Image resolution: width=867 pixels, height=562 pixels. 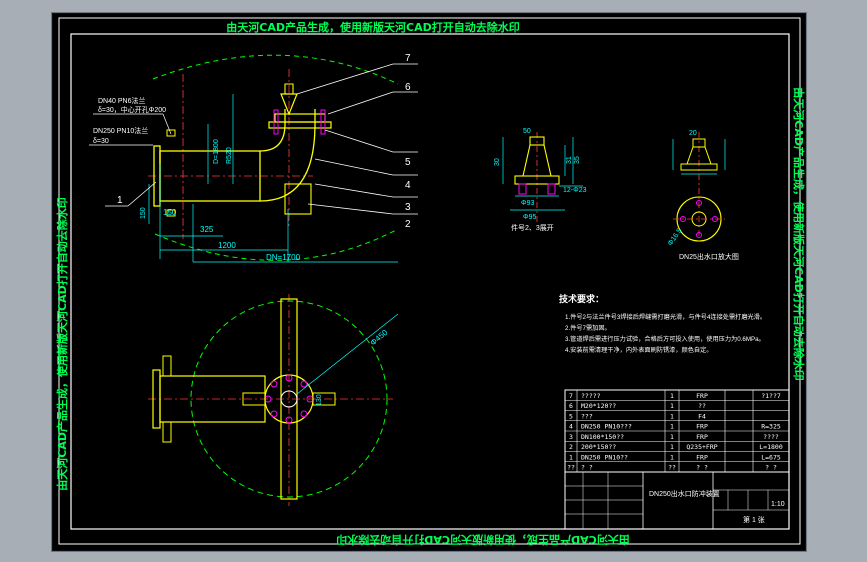 What do you see at coordinates (120, 130) in the screenshot?
I see `note-text: DN250 PN10法兰` at bounding box center [120, 130].